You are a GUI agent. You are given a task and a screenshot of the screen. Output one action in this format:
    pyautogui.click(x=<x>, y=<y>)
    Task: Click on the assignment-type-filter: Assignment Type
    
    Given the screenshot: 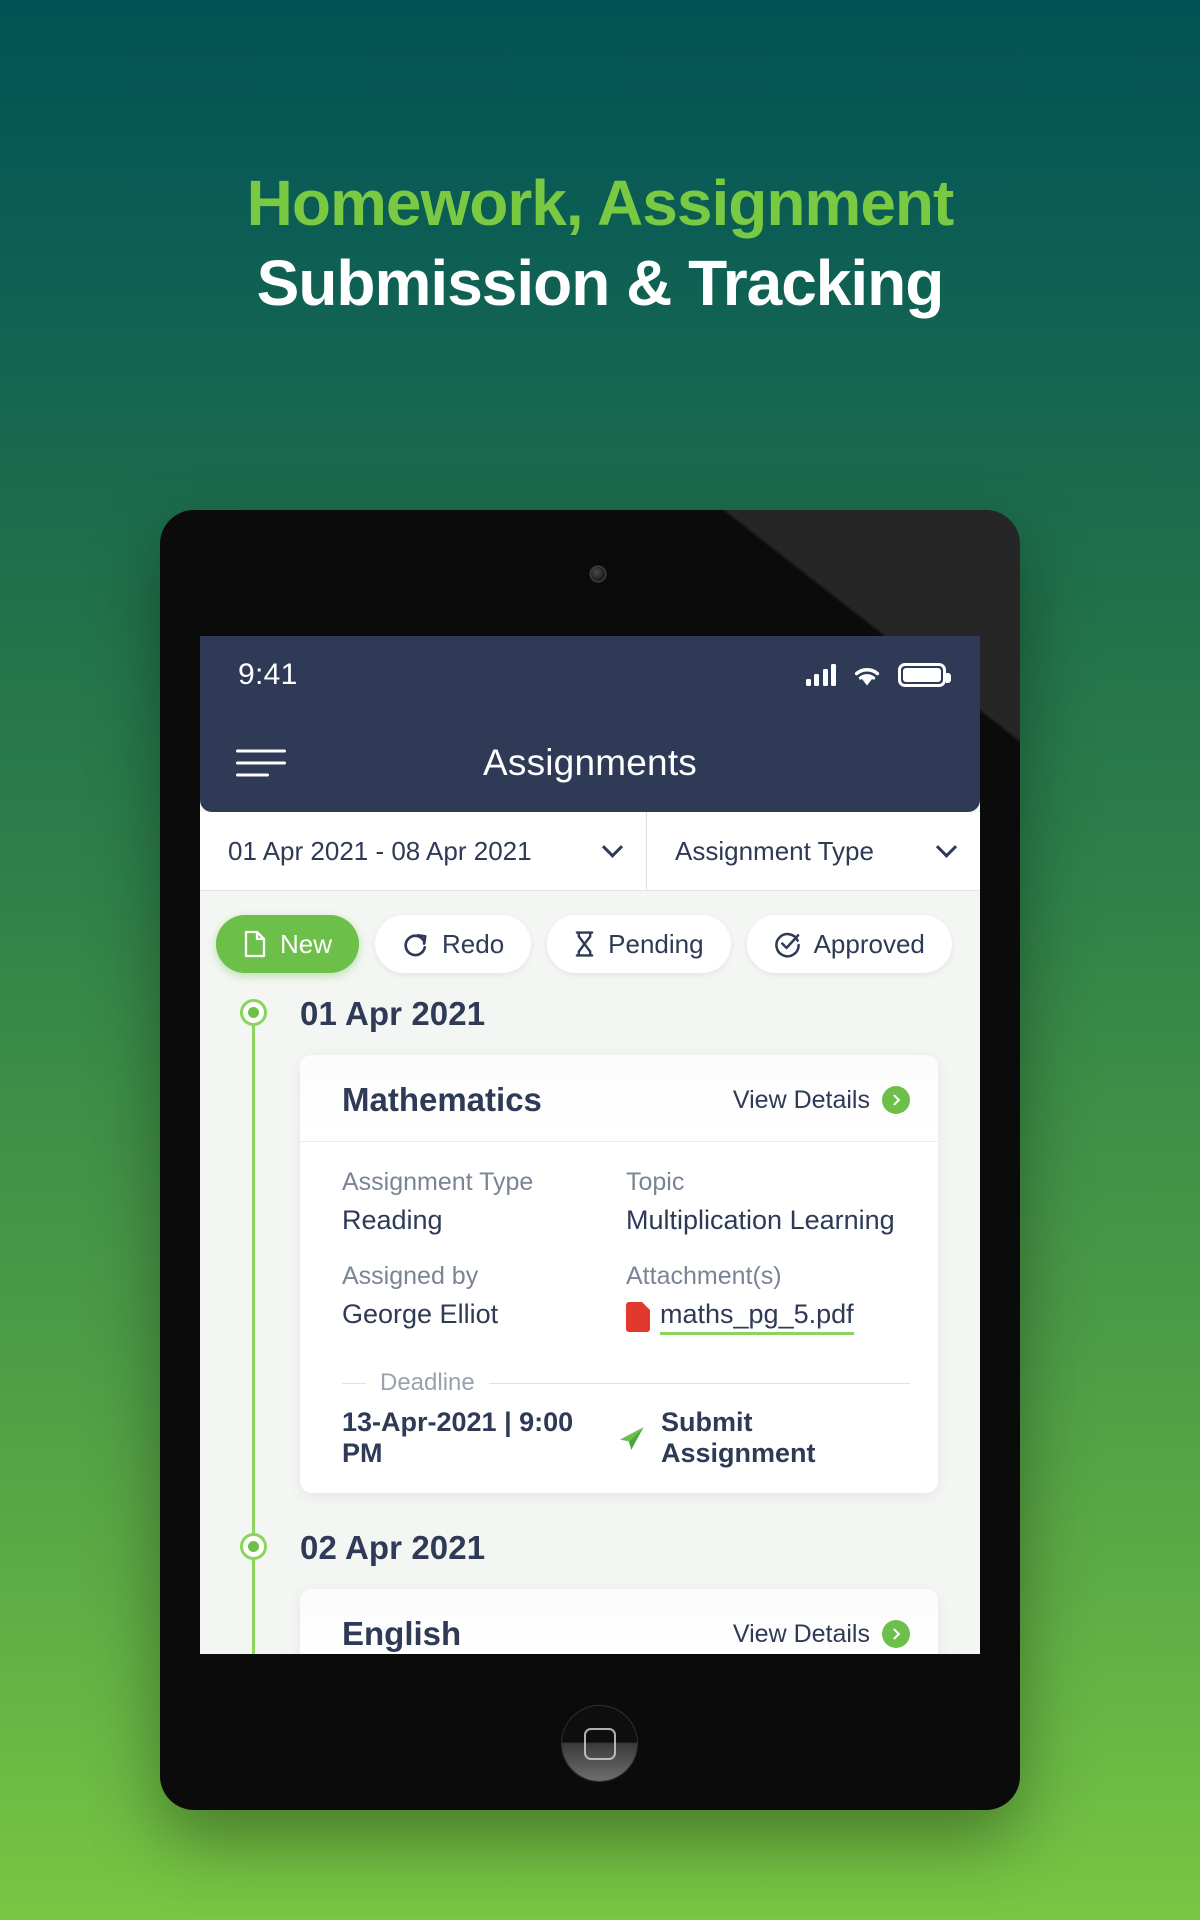 What is the action you would take?
    pyautogui.click(x=813, y=851)
    